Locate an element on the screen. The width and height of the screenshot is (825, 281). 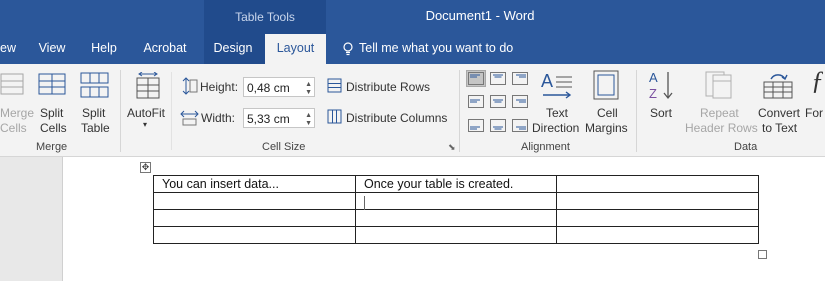
width-input: 5,33 cm ▲ ▼ is located at coordinates (279, 118).